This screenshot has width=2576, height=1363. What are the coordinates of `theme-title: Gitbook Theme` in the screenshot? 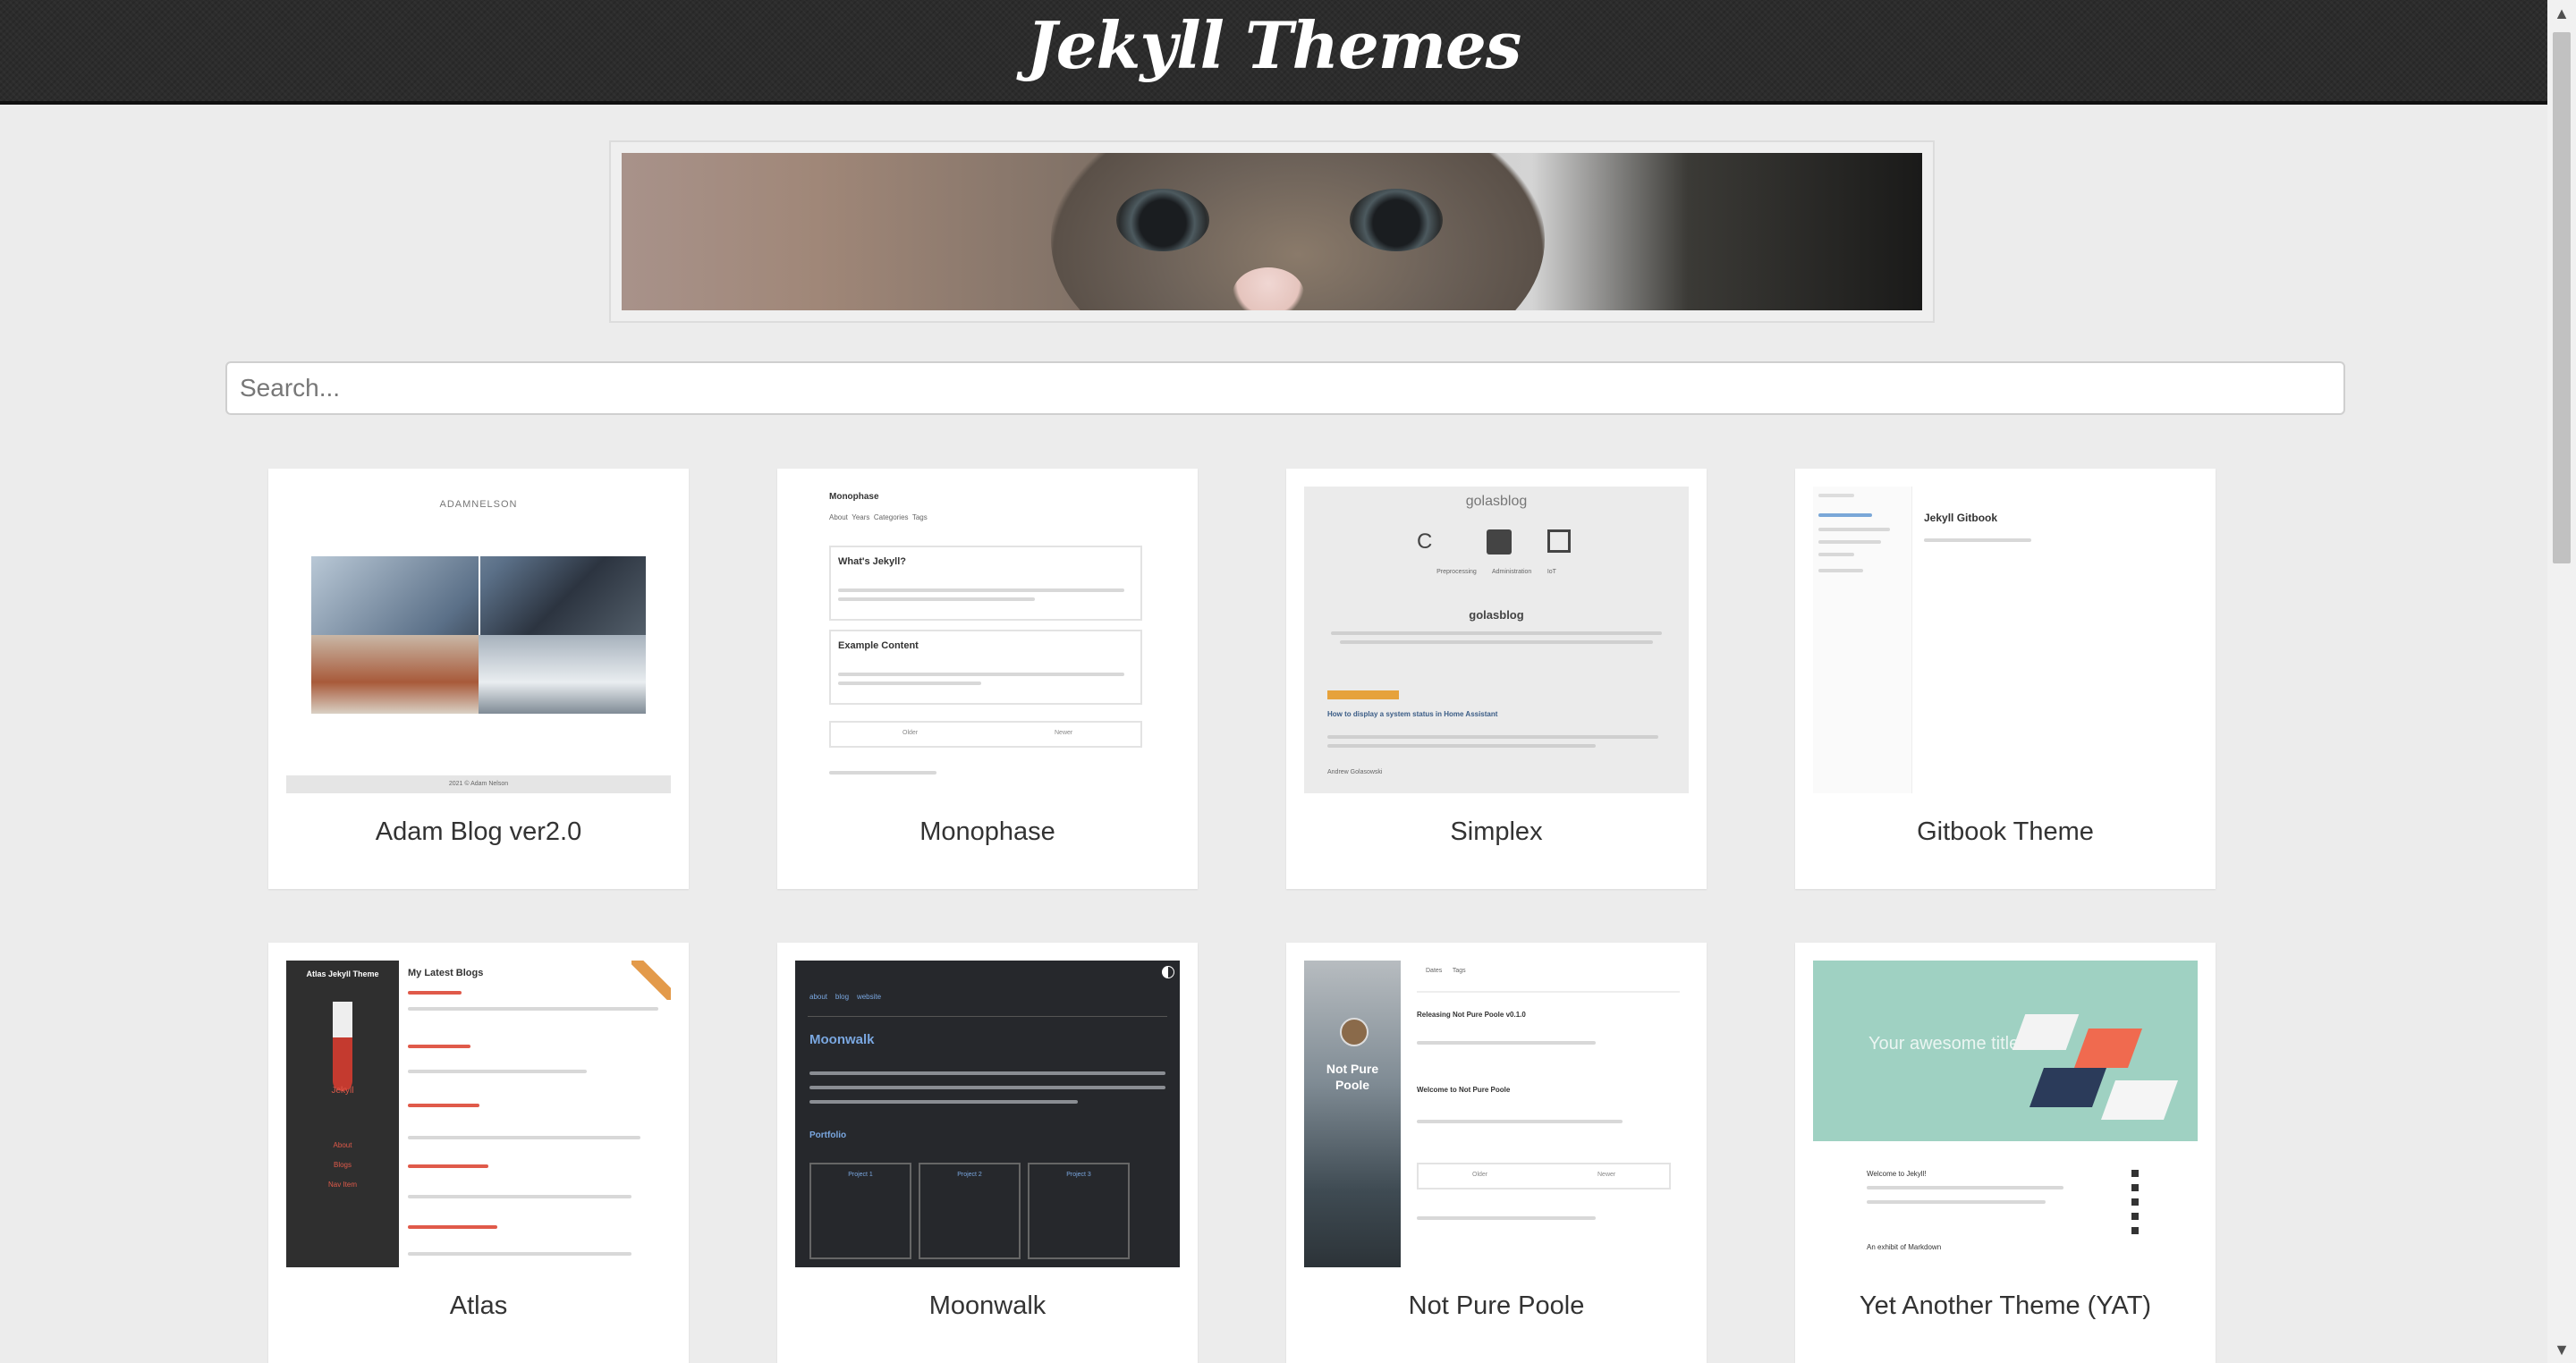 It's located at (2005, 832).